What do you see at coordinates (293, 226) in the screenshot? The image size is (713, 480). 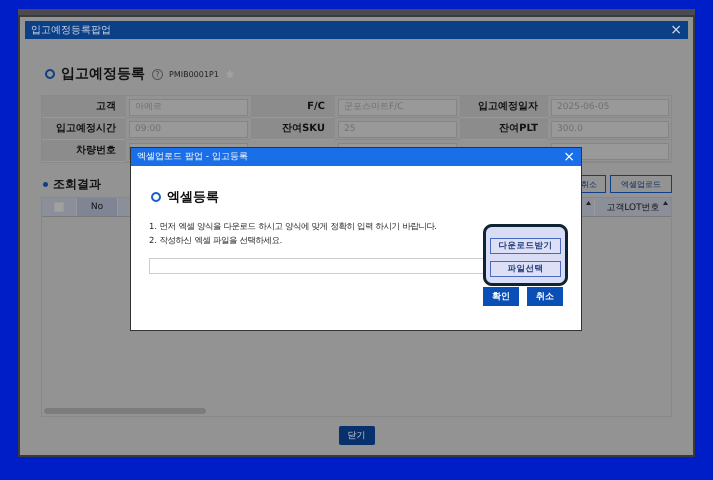 I see `instruction-text: 1. 먼저 엑셀 양식을 다운로드 하시고 양식에 맞게 정확히 입력 하시기 바랍니다.` at bounding box center [293, 226].